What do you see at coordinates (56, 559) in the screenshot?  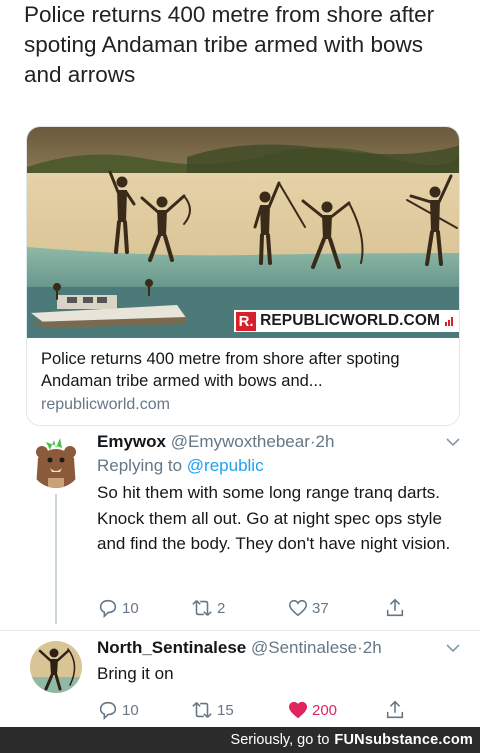 I see `thread-line` at bounding box center [56, 559].